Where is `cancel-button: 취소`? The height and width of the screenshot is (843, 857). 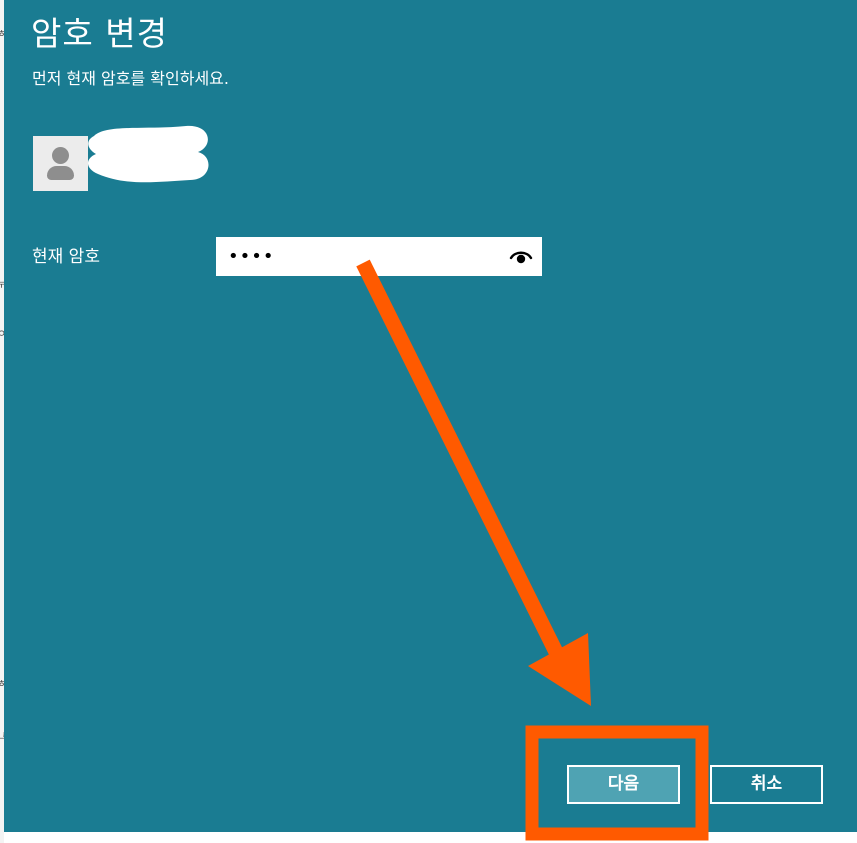
cancel-button: 취소 is located at coordinates (766, 784).